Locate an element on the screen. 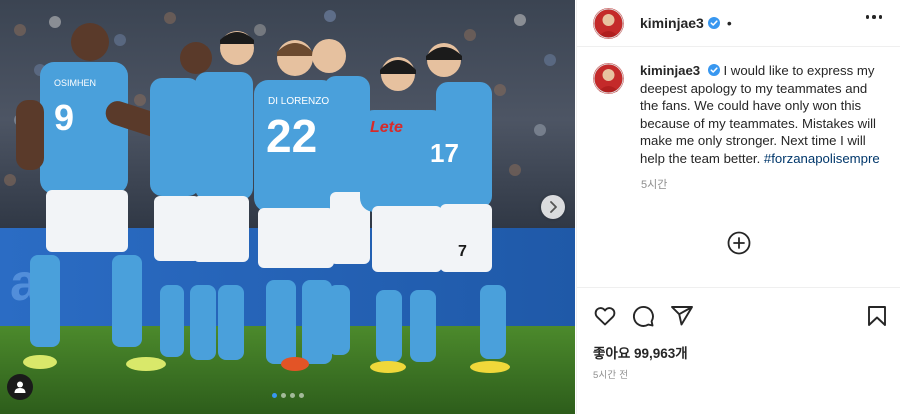 The width and height of the screenshot is (900, 414). username-link: kiminjae3 is located at coordinates (672, 23).